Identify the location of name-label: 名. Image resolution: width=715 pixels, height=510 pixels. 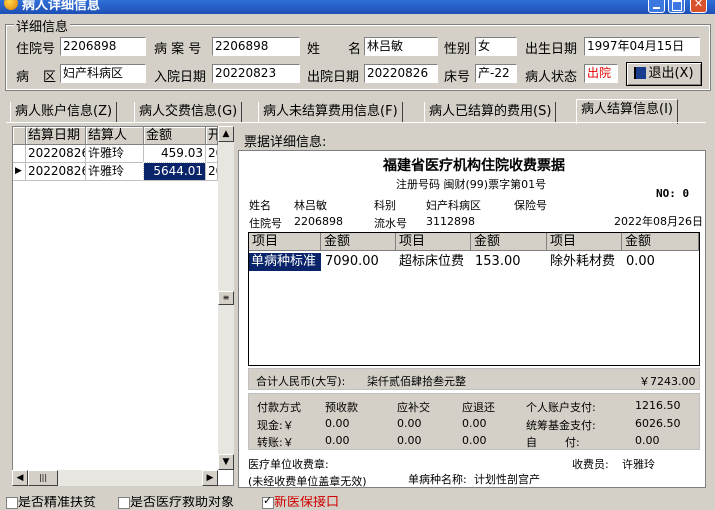
(355, 49).